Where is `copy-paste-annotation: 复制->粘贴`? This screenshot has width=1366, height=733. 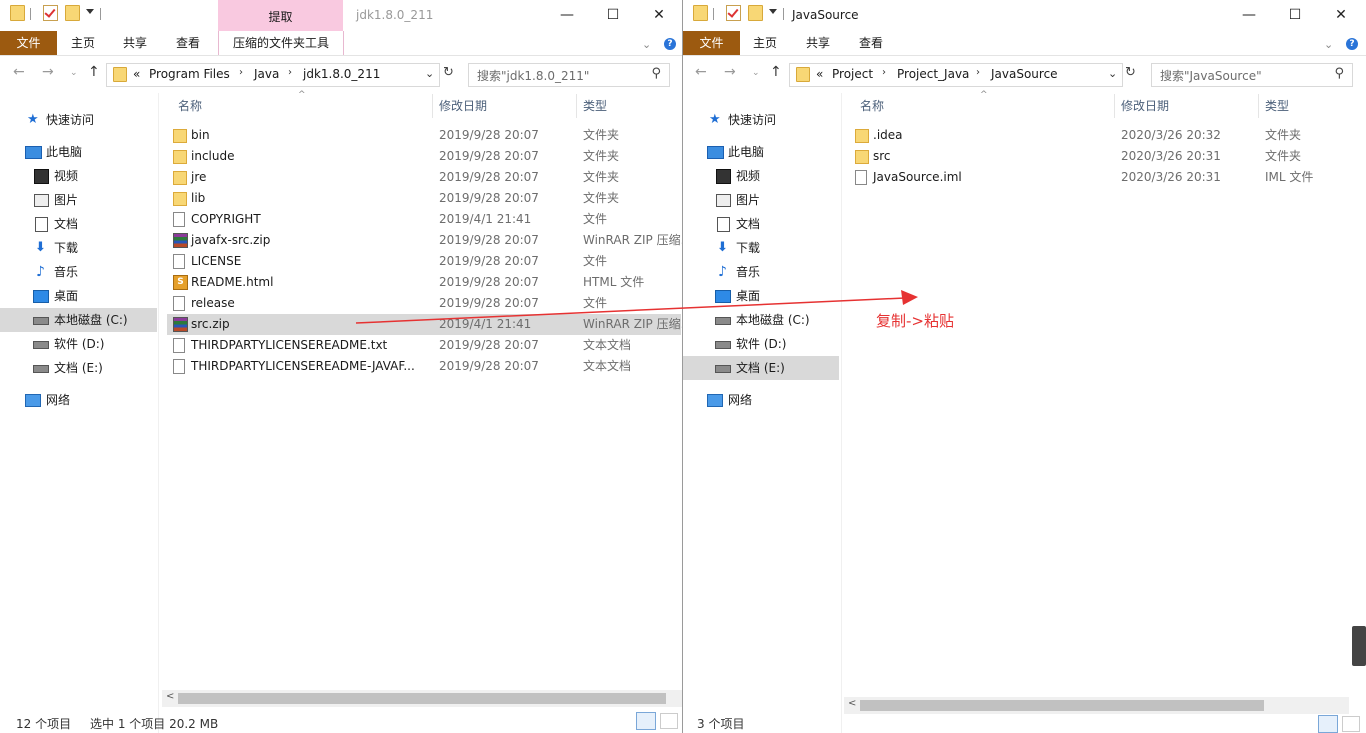 copy-paste-annotation: 复制->粘贴 is located at coordinates (915, 321).